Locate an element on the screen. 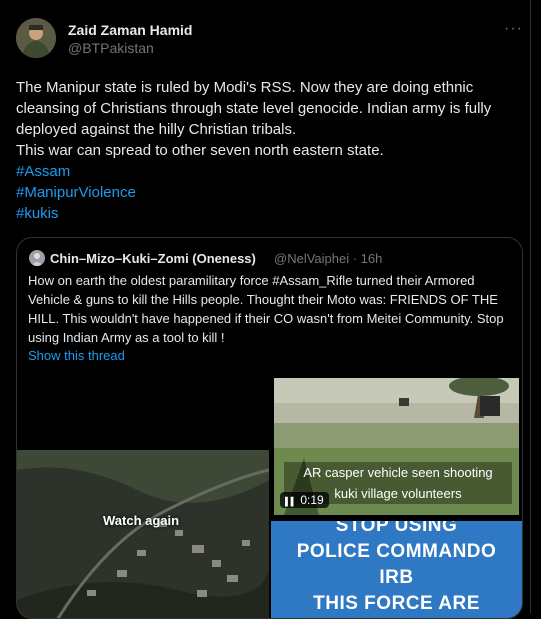 This screenshot has width=541, height=619. image-text-line-1: STOP USING is located at coordinates (396, 528).